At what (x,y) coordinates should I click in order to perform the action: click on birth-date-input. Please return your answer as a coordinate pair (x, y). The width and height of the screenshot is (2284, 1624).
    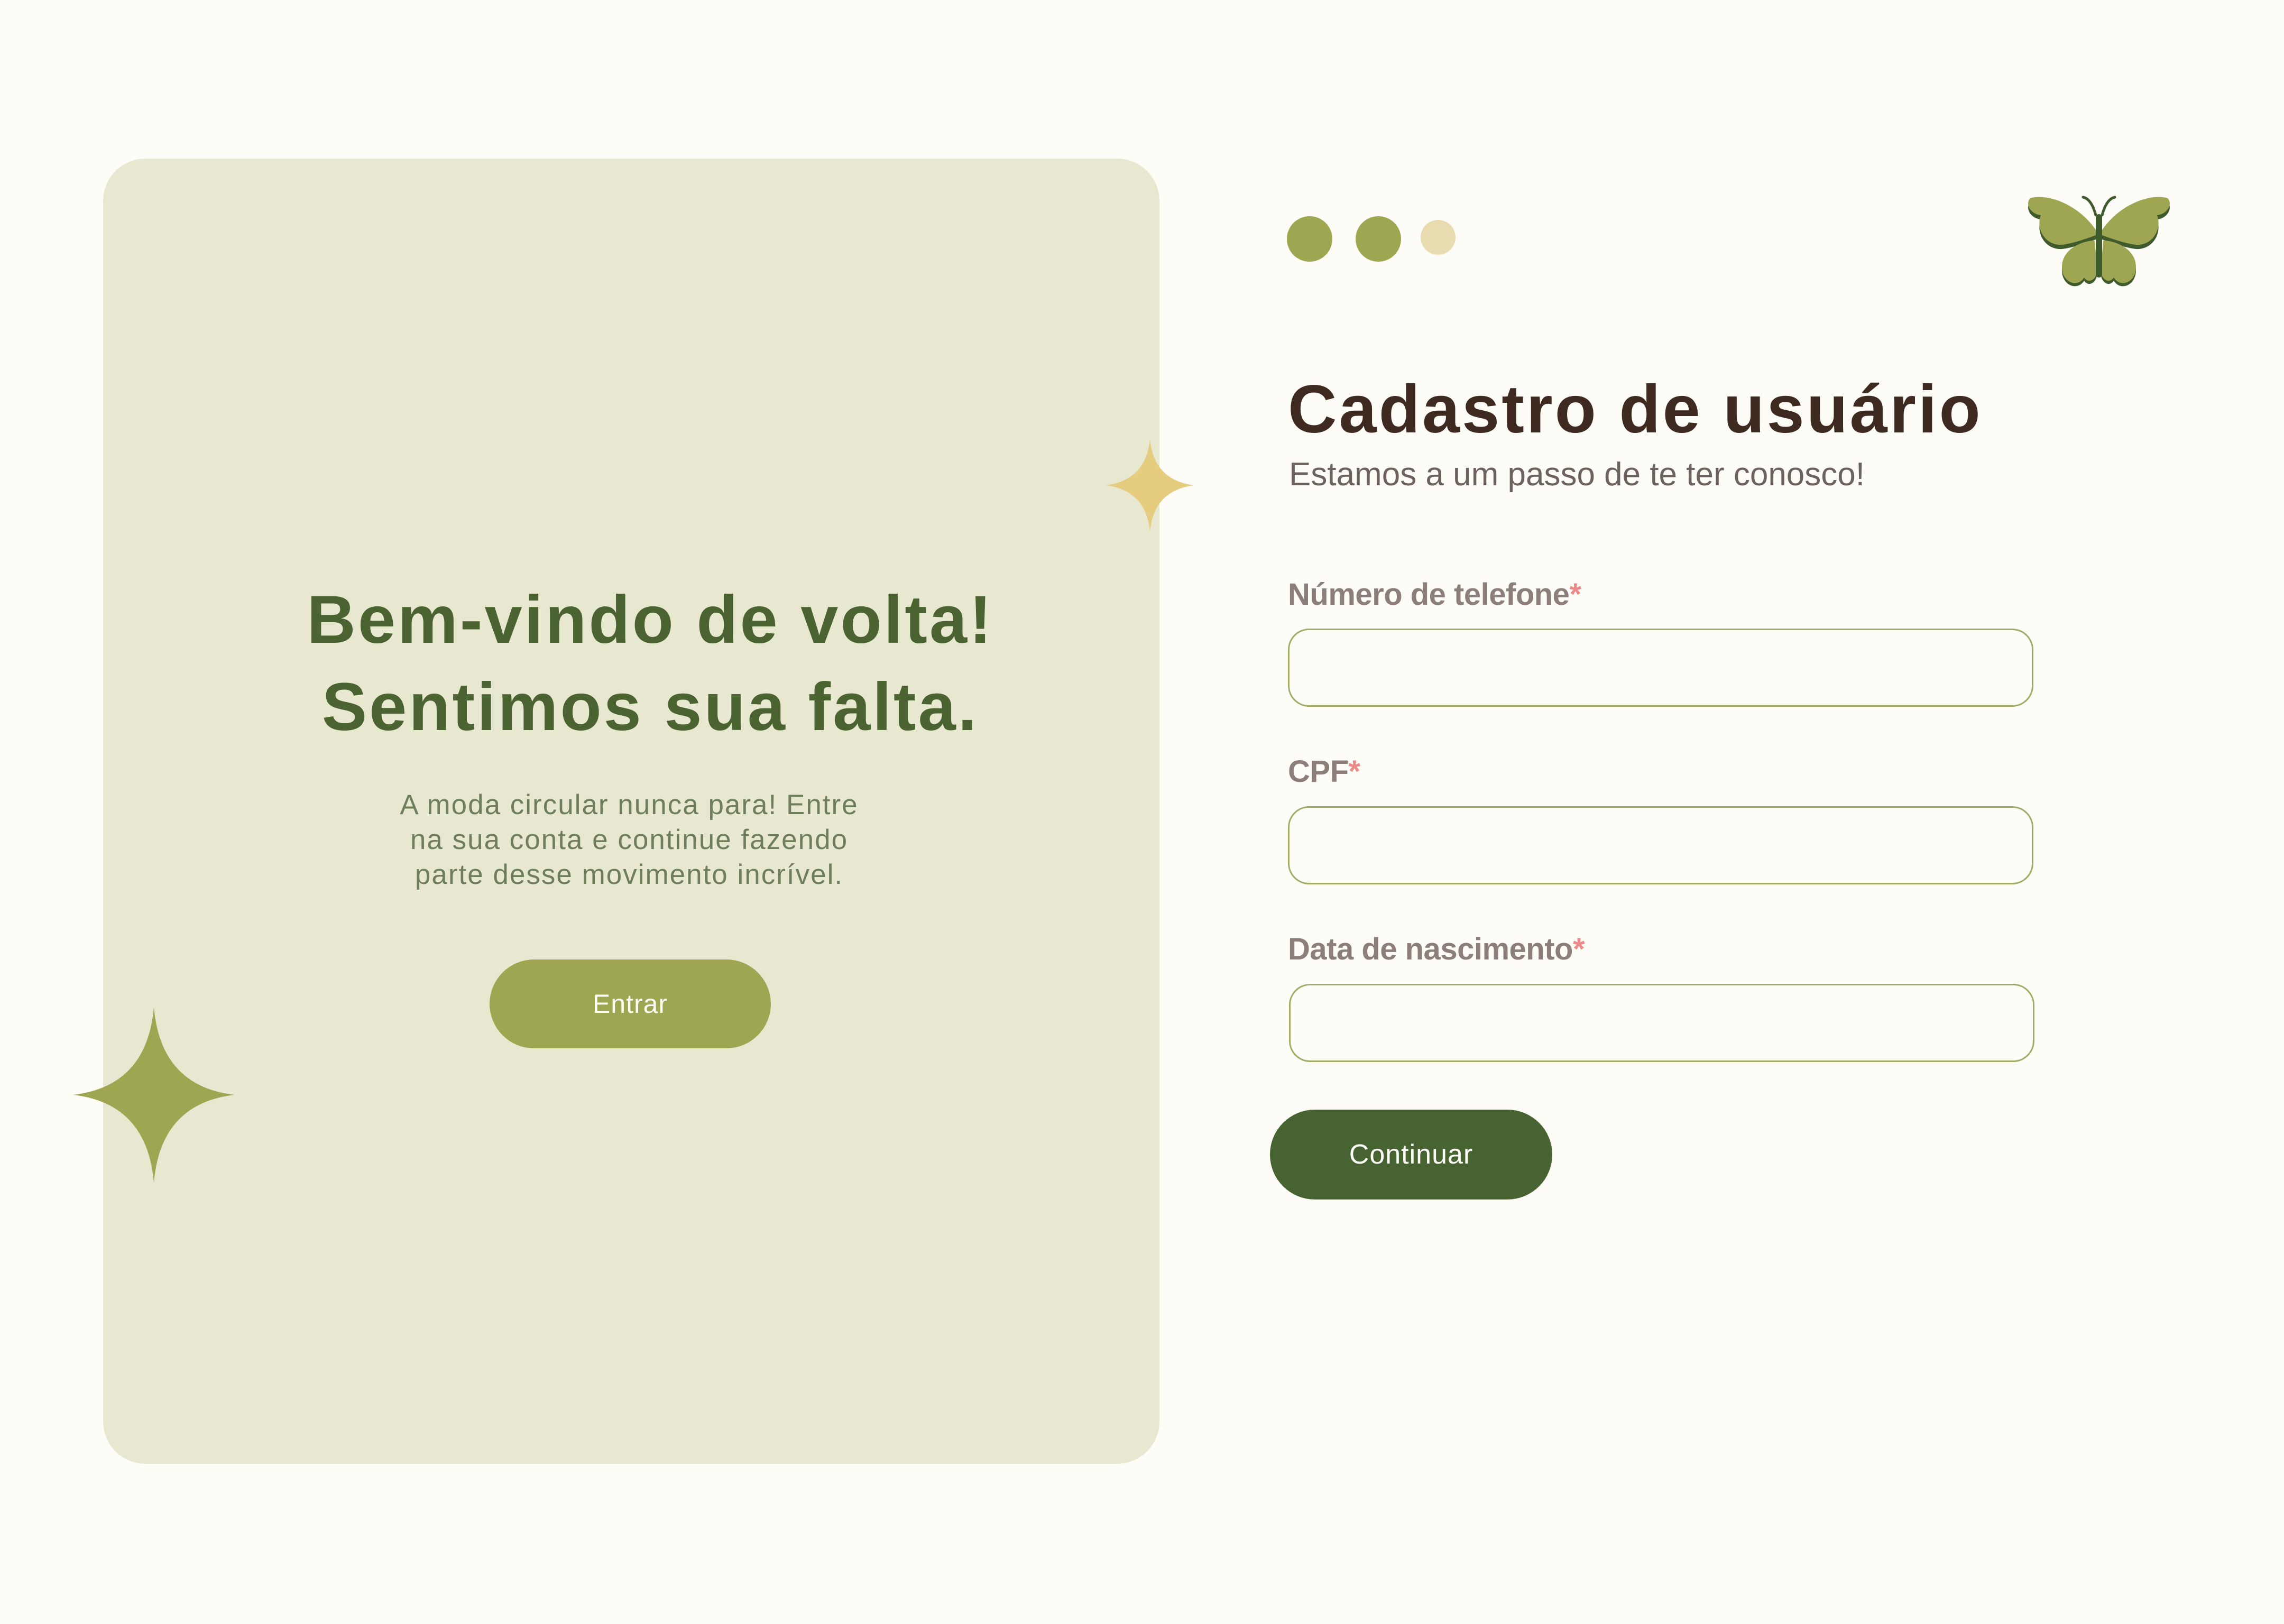
    Looking at the image, I should click on (1661, 1023).